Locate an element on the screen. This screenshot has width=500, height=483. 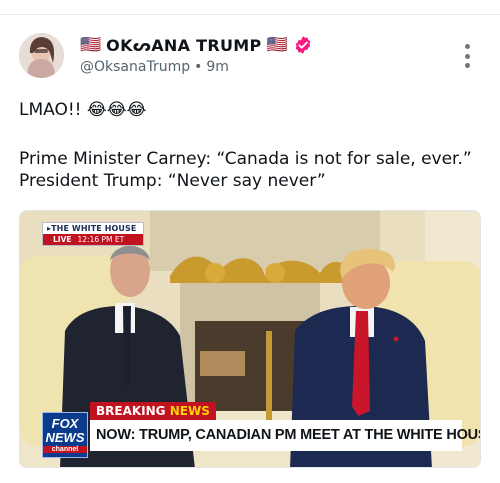
top-divider is located at coordinates (250, 14).